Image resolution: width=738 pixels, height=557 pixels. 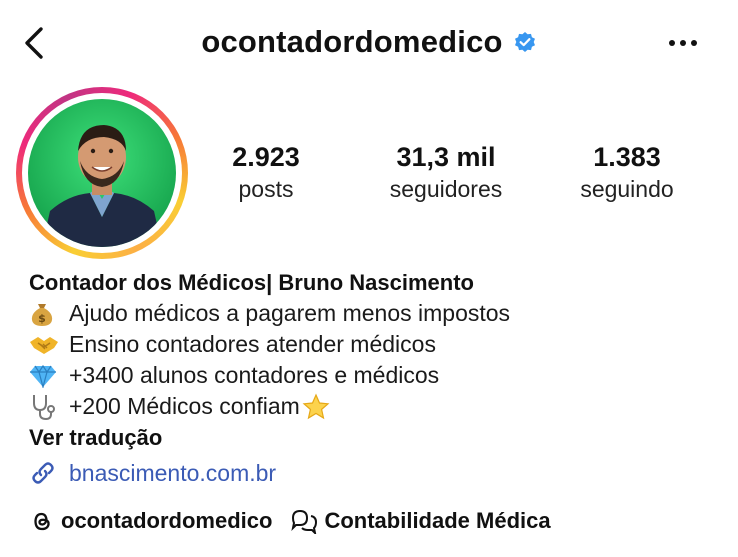 What do you see at coordinates (446, 189) in the screenshot?
I see `followers-label: seguidores` at bounding box center [446, 189].